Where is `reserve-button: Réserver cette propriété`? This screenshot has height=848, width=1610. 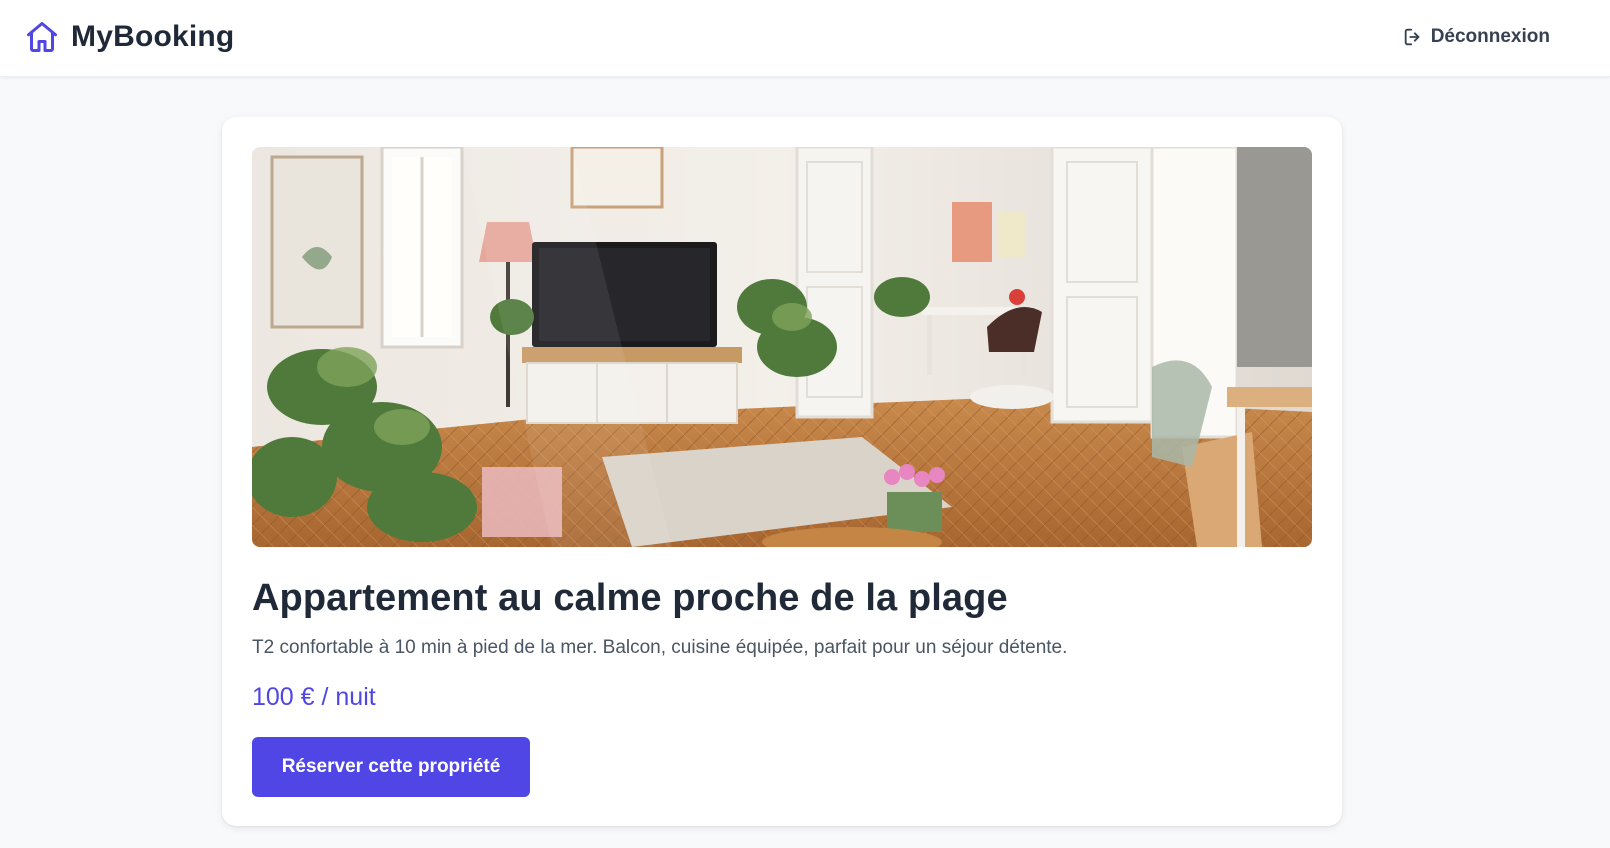
reserve-button: Réserver cette propriété is located at coordinates (391, 767).